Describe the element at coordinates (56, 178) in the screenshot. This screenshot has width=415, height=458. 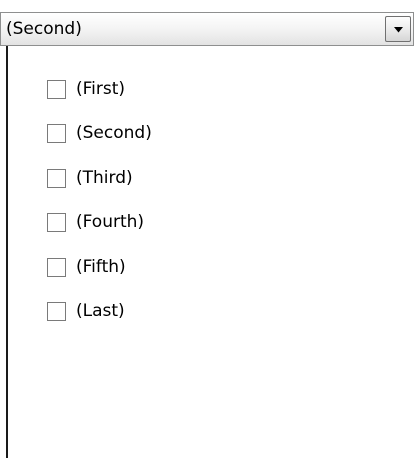
I see `checkbox-third` at that location.